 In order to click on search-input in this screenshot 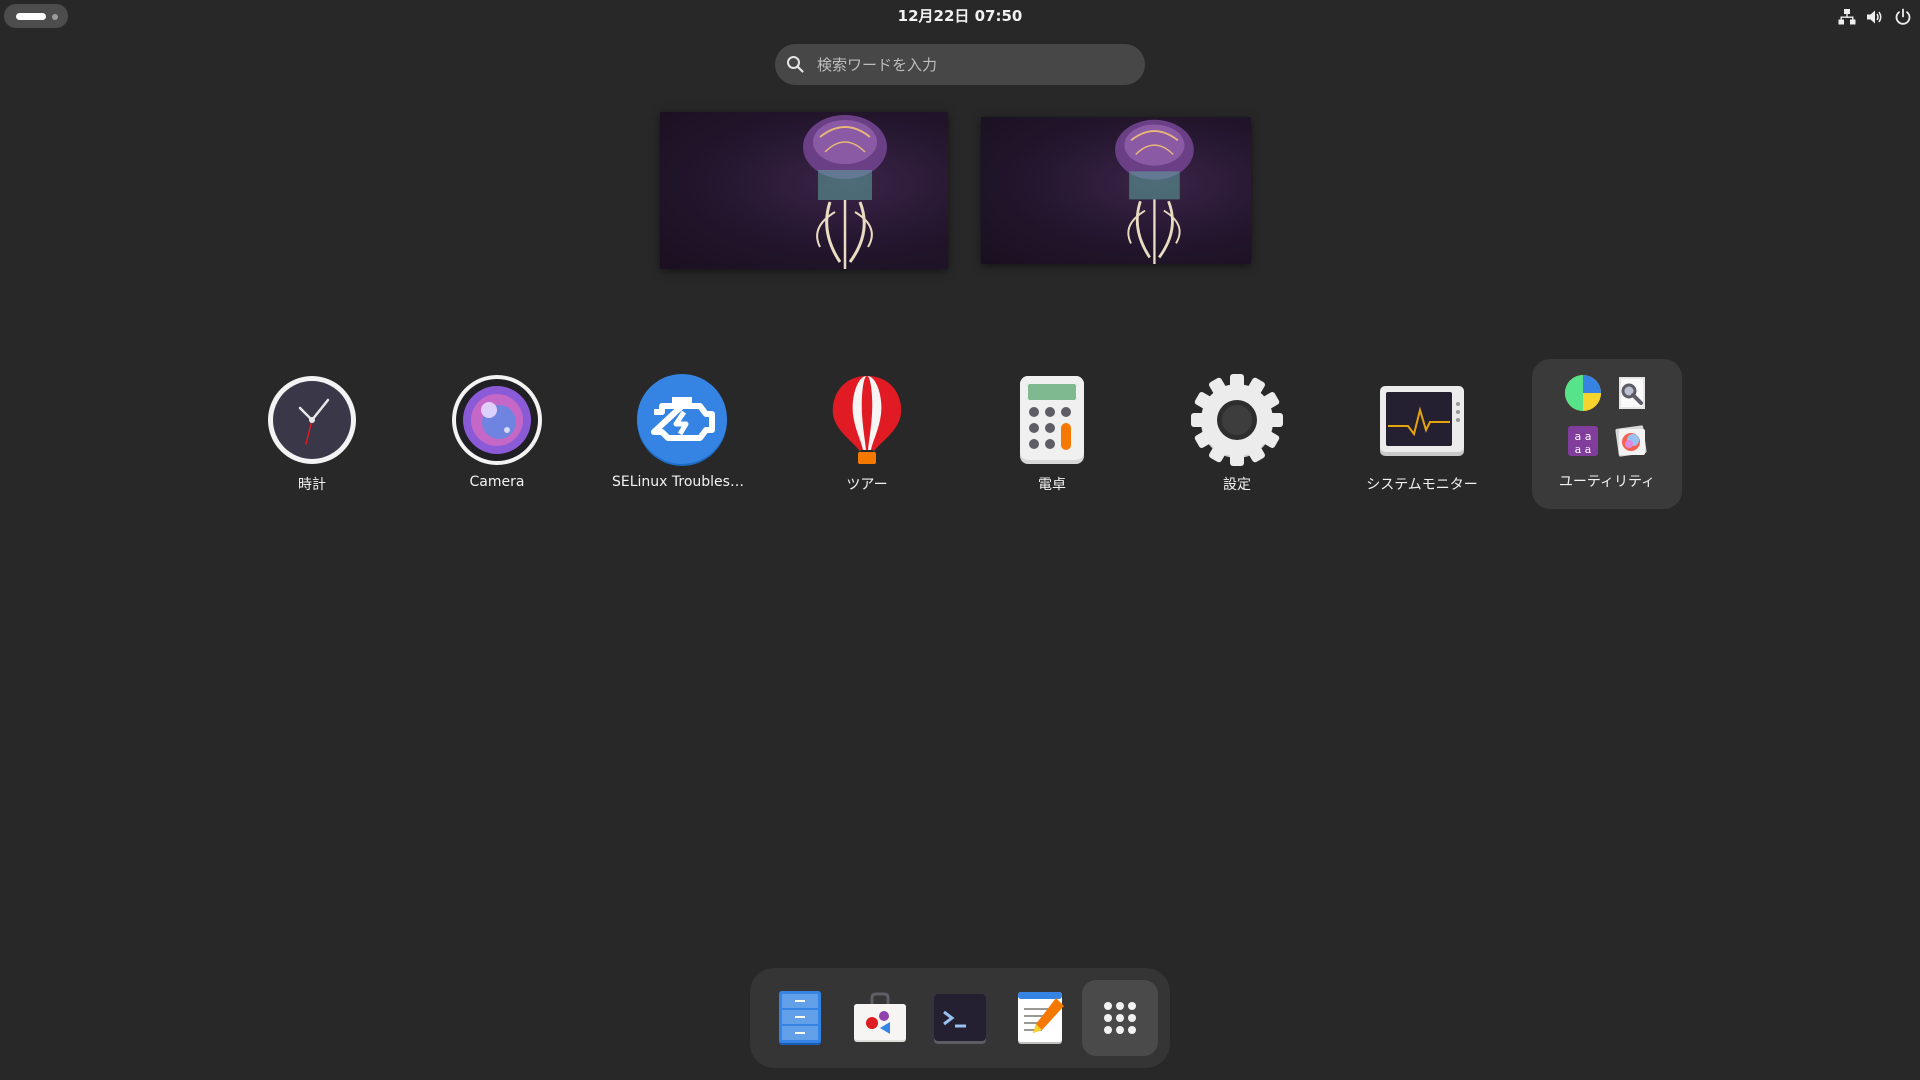, I will do `click(975, 64)`.